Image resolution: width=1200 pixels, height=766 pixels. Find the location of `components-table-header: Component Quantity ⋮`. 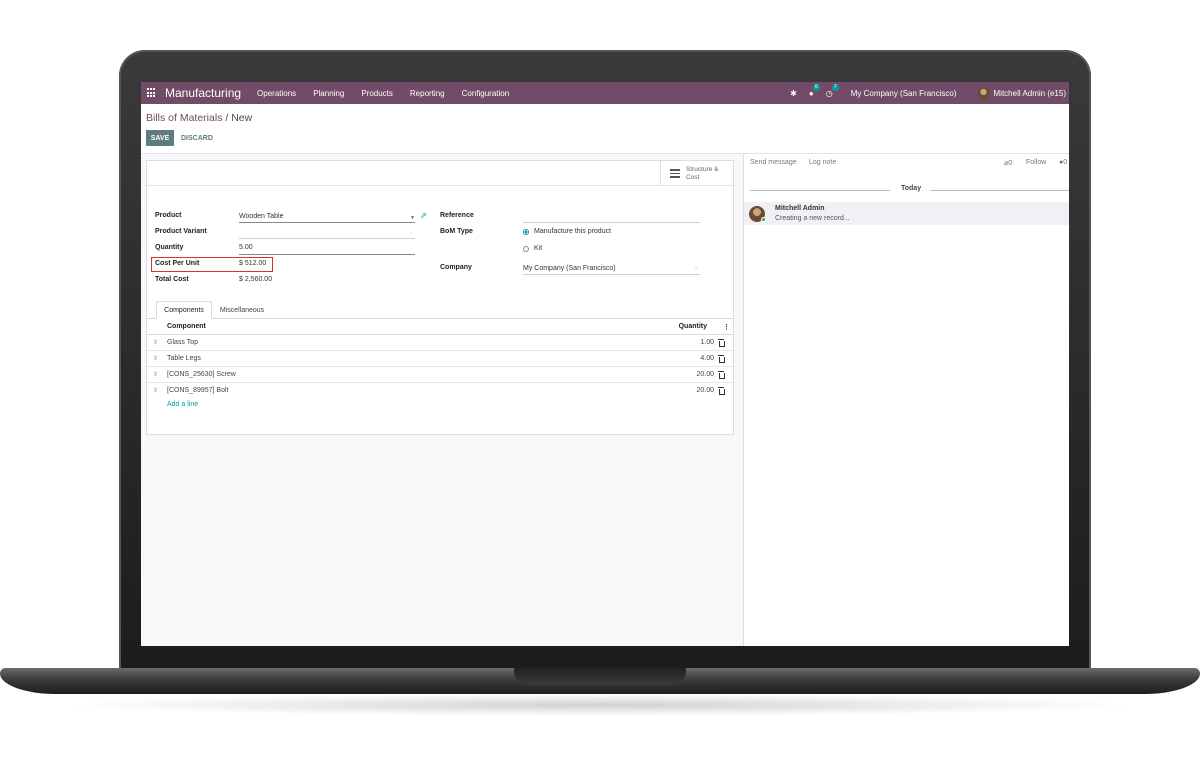

components-table-header: Component Quantity ⋮ is located at coordinates (440, 327).